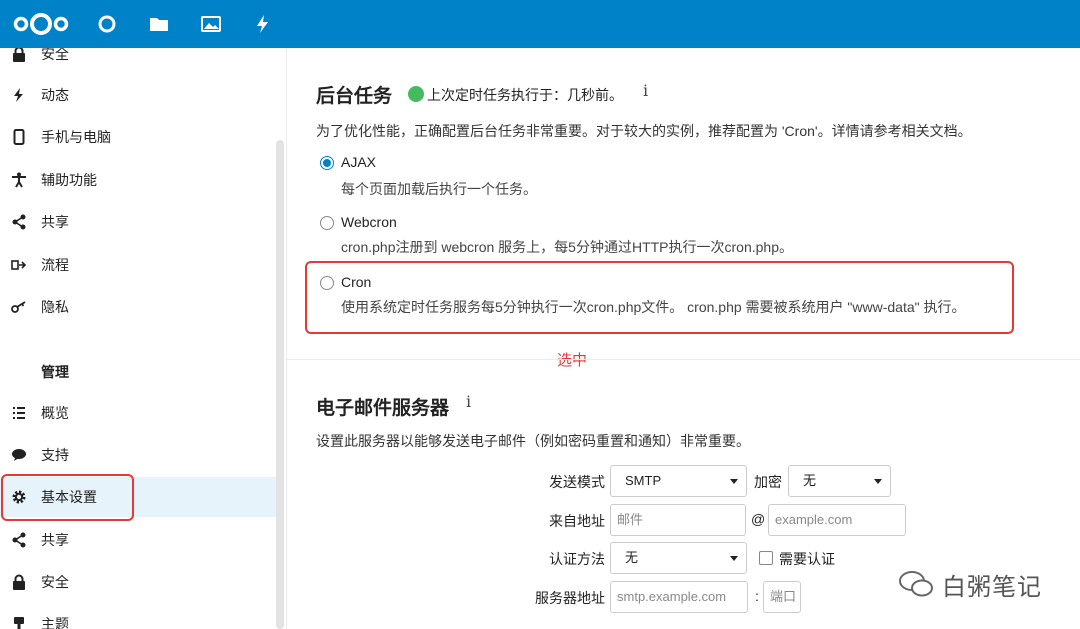 The height and width of the screenshot is (629, 1080). I want to click on option-webcron-label: Webcron, so click(369, 222).